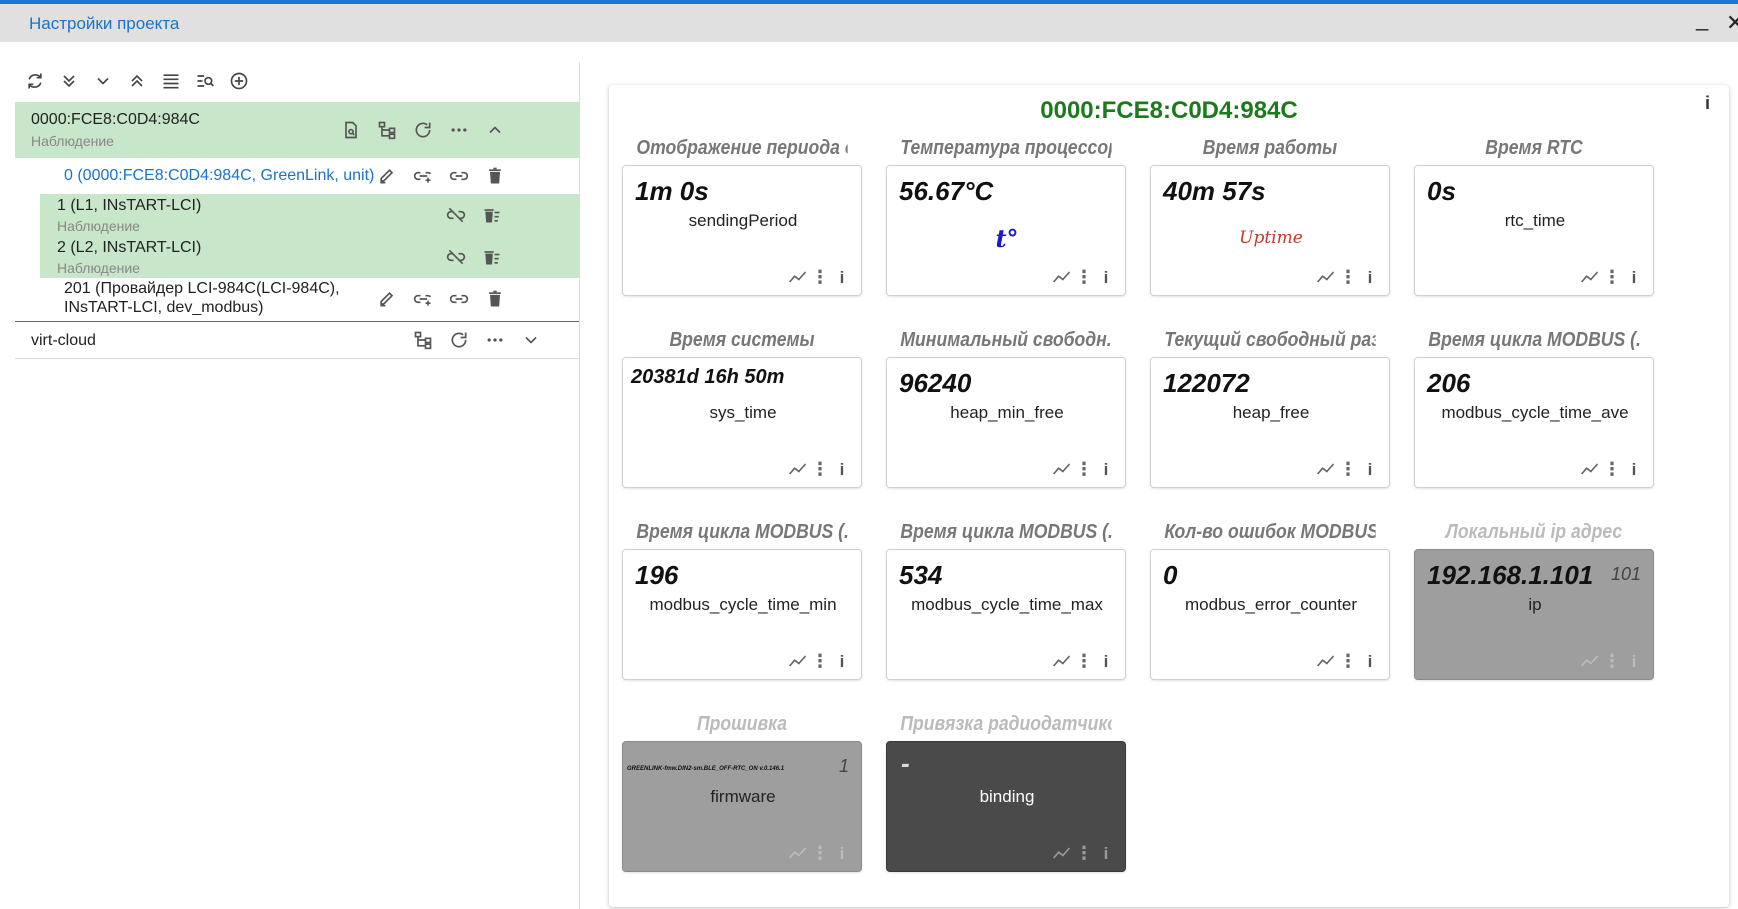  I want to click on tile-body: 0s rtc_time ⋮ i, so click(1534, 230).